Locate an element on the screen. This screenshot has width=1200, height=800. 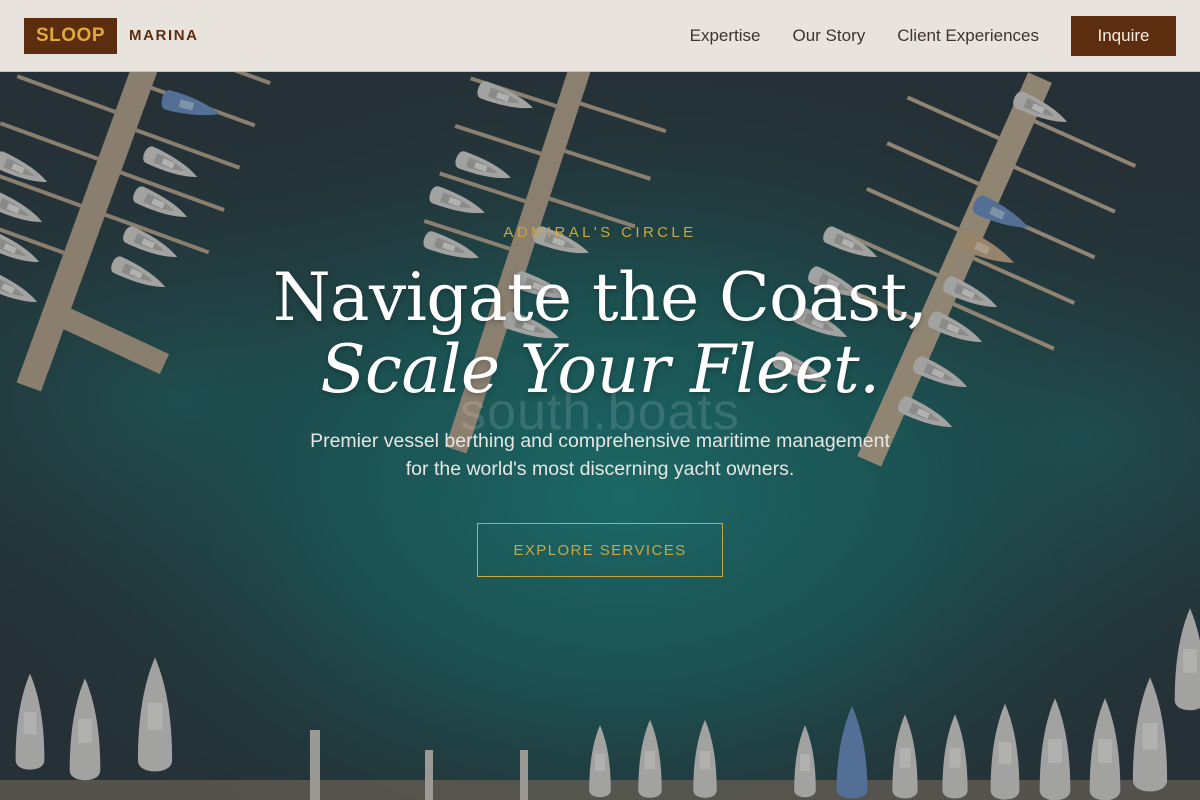
hero-headline-line1: Navigate the Coast, is located at coordinates (600, 297).